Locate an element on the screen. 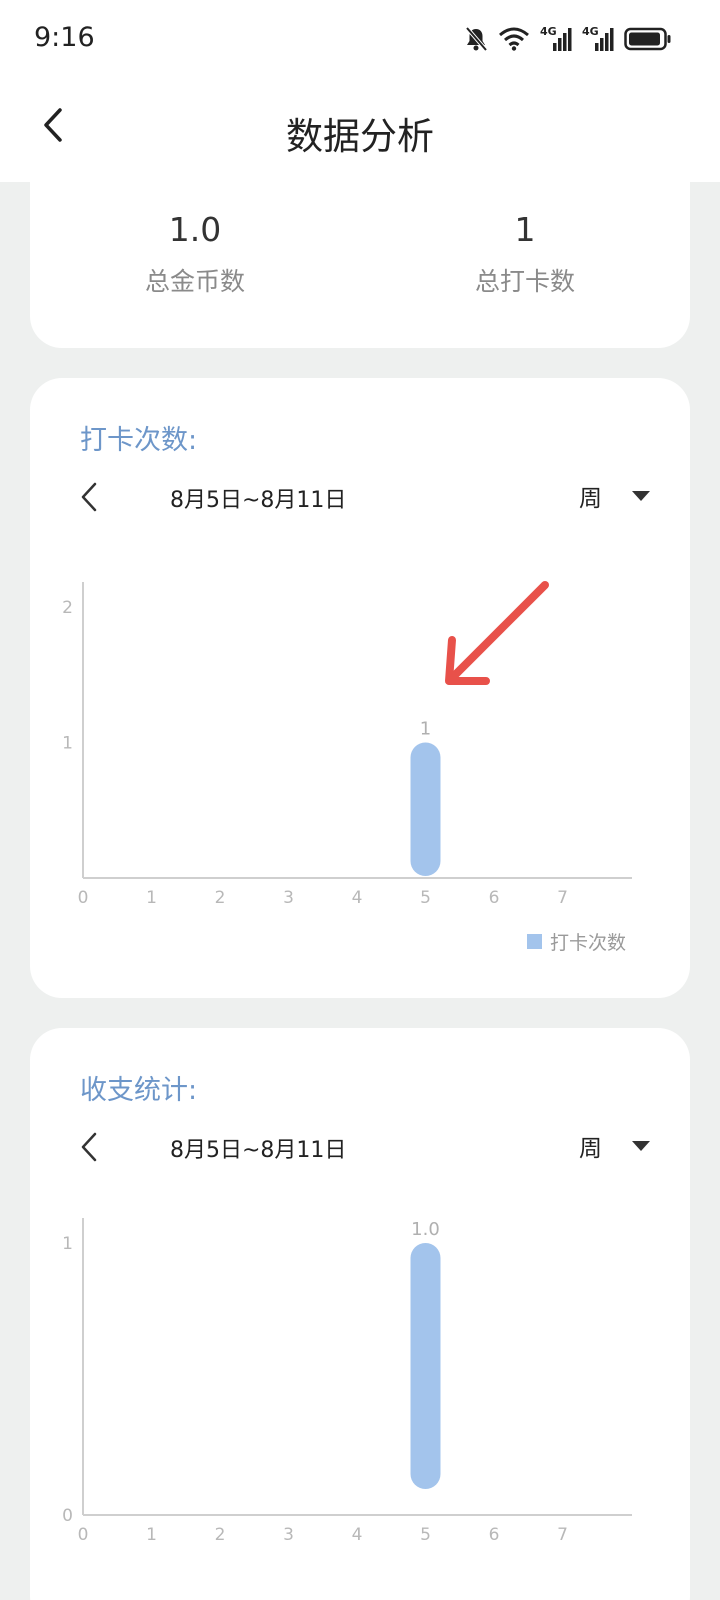 The image size is (720, 1600). total-checkins-value: 1 is located at coordinates (525, 229).